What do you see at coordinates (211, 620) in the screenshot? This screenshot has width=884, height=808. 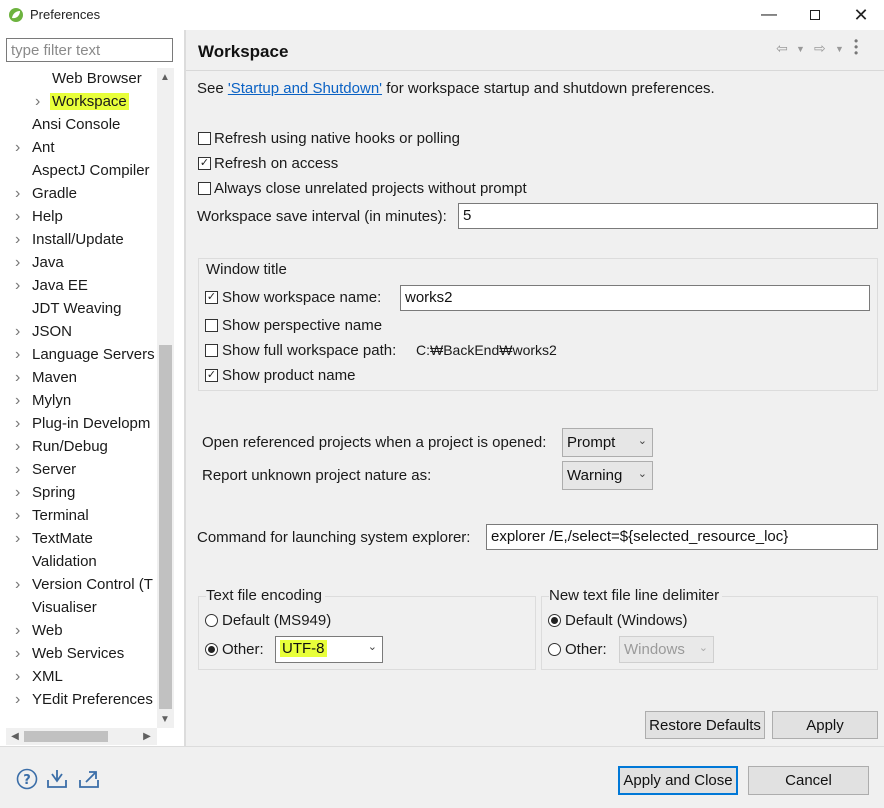 I see `encoding-default-radio` at bounding box center [211, 620].